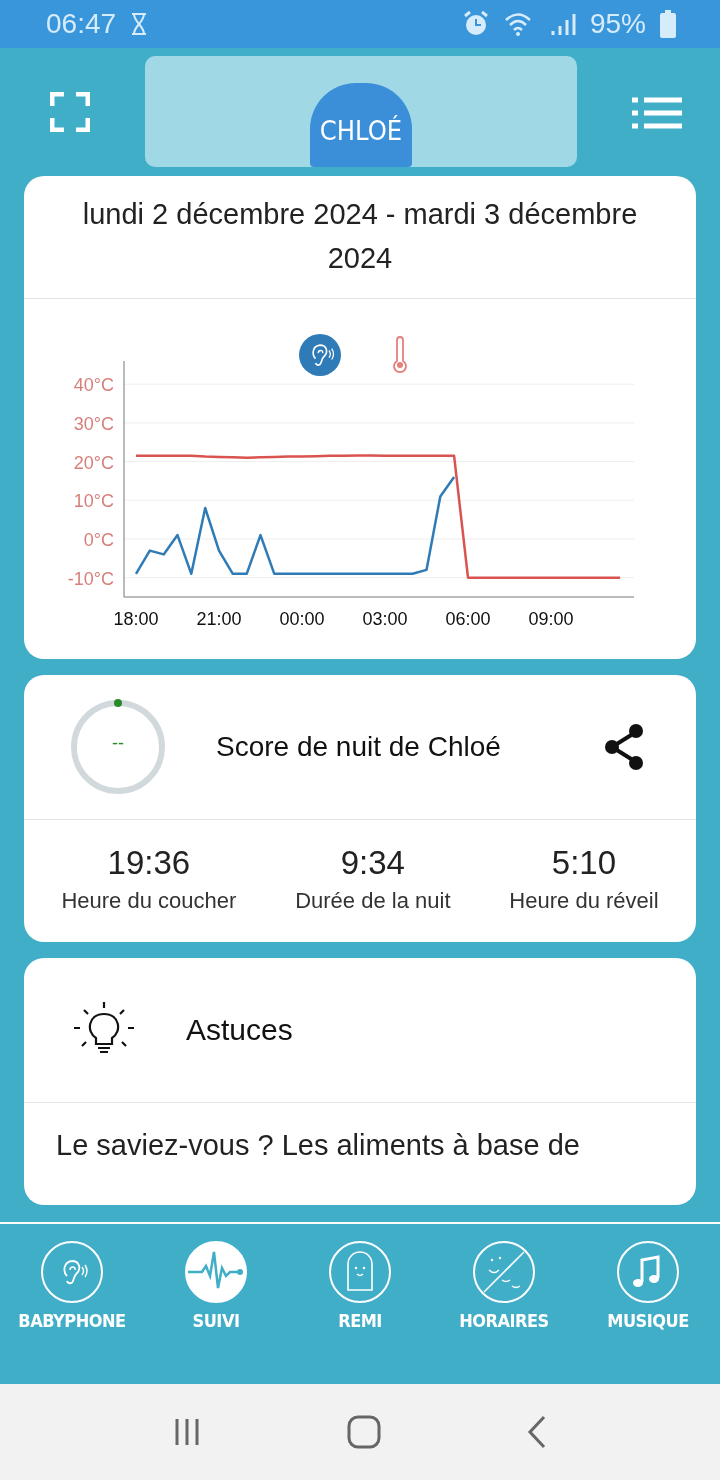 The image size is (720, 1480). What do you see at coordinates (359, 747) in the screenshot?
I see `score-title: Score de nuit de Chloé` at bounding box center [359, 747].